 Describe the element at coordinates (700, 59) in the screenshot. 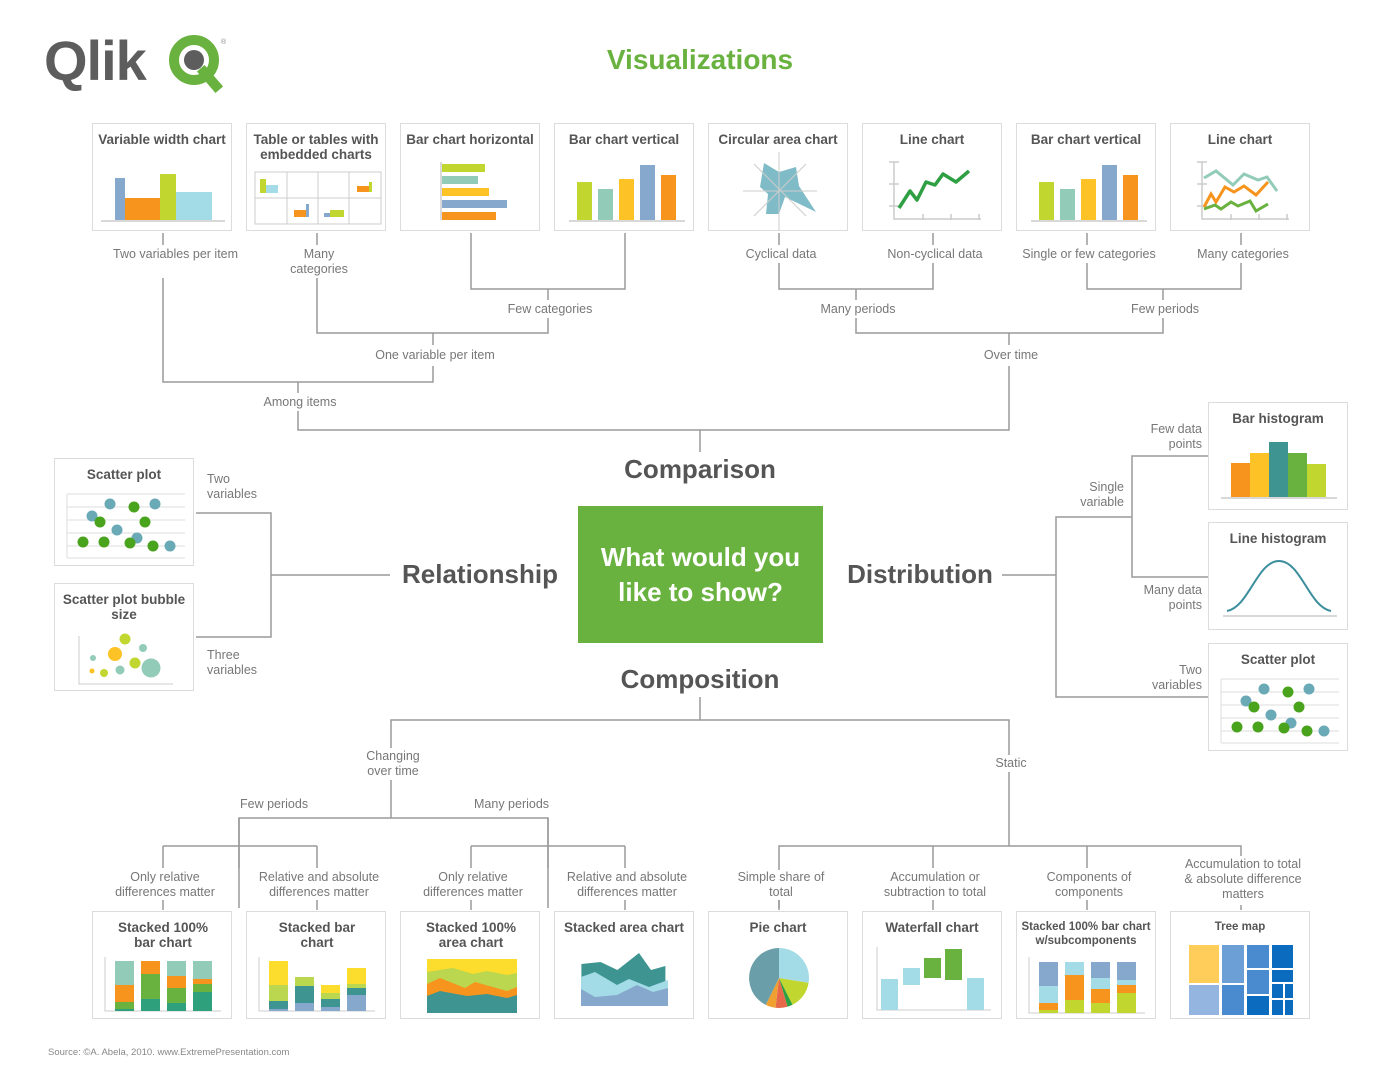

I see `page-title: Visualizations` at that location.